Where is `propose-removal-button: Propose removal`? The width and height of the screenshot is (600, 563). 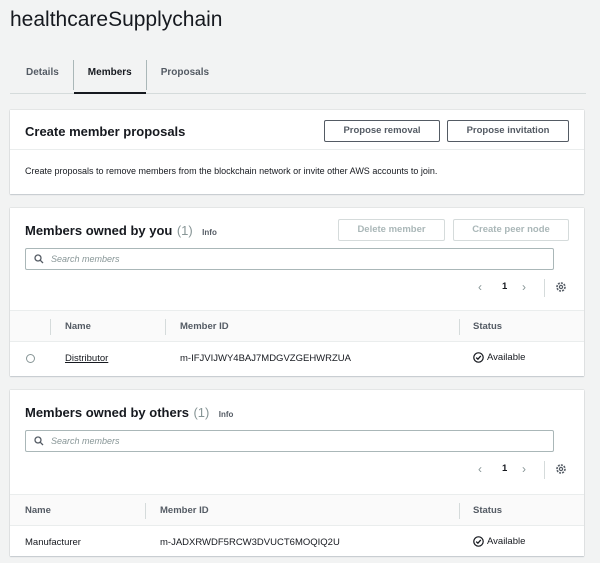 propose-removal-button: Propose removal is located at coordinates (382, 131).